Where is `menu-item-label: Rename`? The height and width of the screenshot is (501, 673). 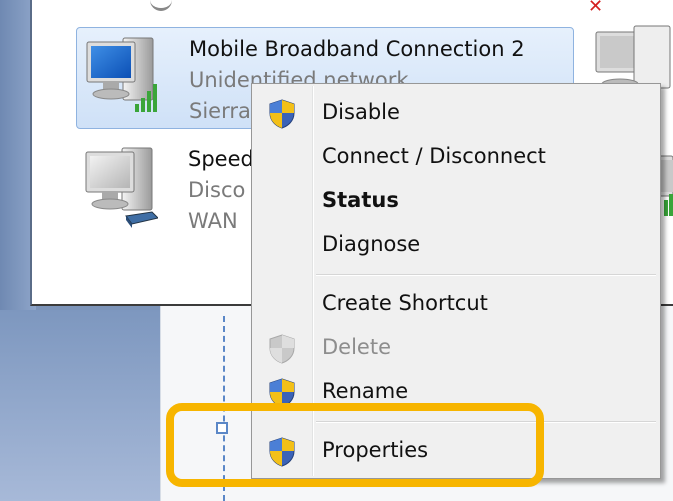
menu-item-label: Rename is located at coordinates (365, 391).